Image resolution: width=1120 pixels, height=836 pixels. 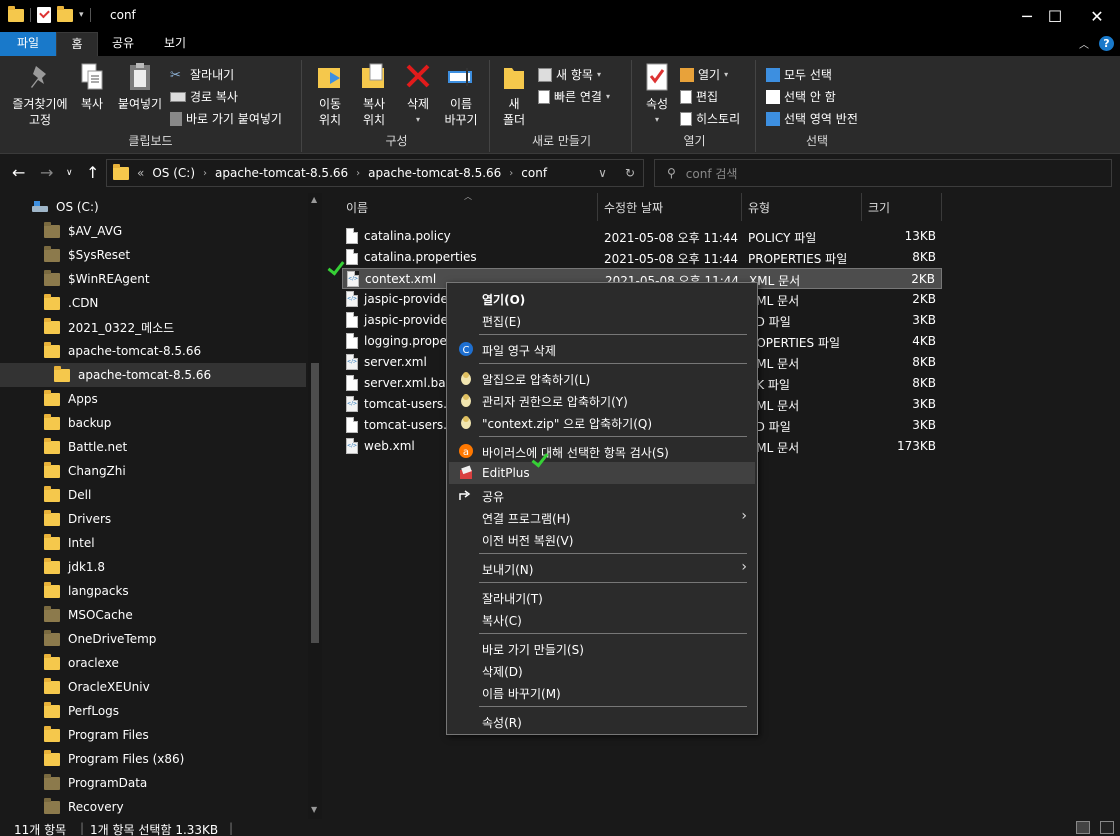 What do you see at coordinates (153, 615) in the screenshot?
I see `nav-folder-item: MSOCache` at bounding box center [153, 615].